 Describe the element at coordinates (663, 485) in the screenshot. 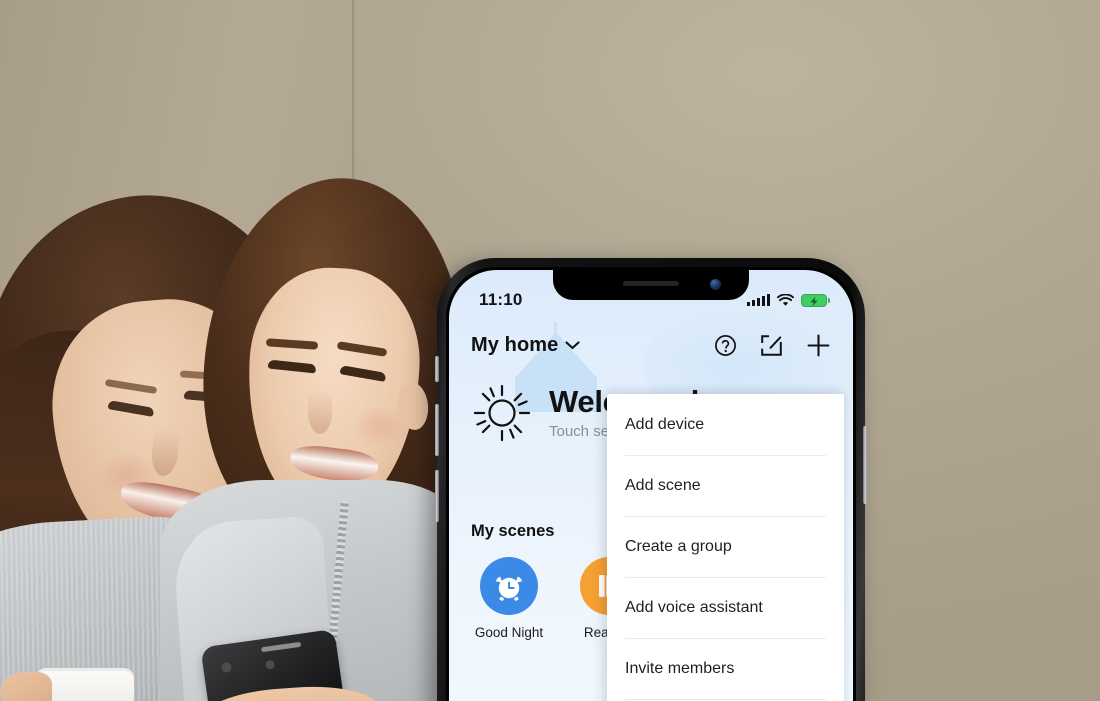

I see `menu-item-label: Add scene` at that location.